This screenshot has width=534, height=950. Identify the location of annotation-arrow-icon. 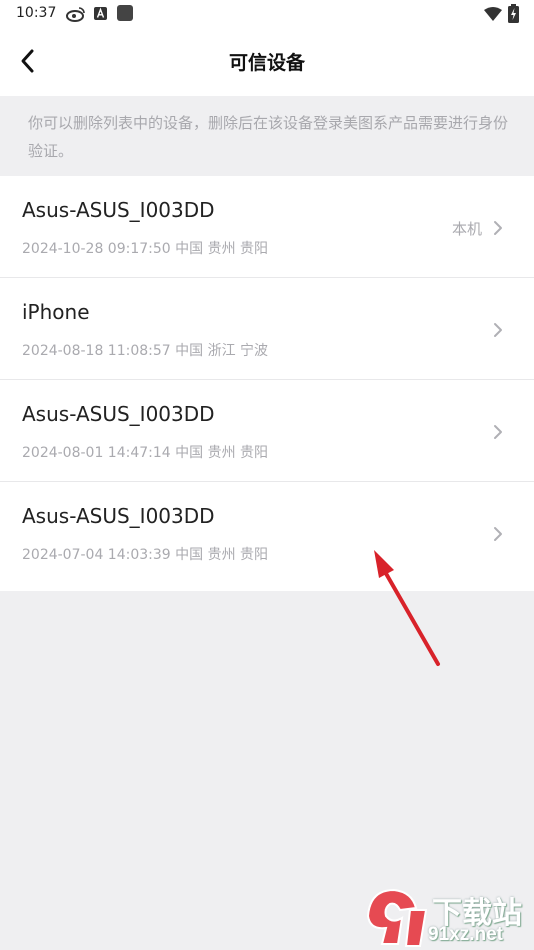
(407, 608).